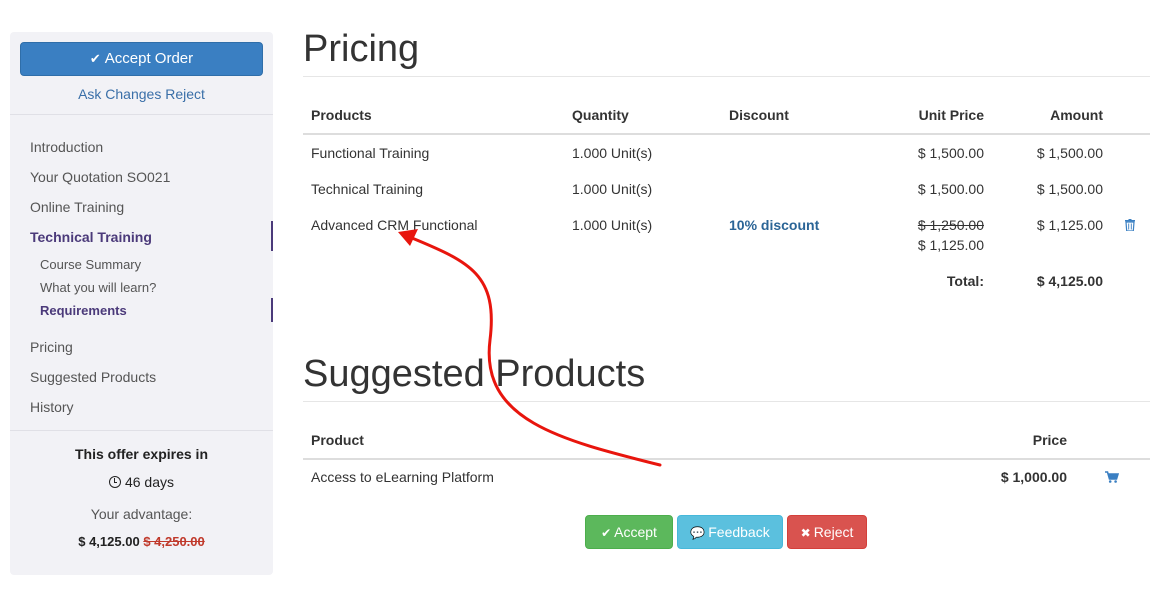  Describe the element at coordinates (1069, 225) in the screenshot. I see `amount: $ 1,125.00` at that location.